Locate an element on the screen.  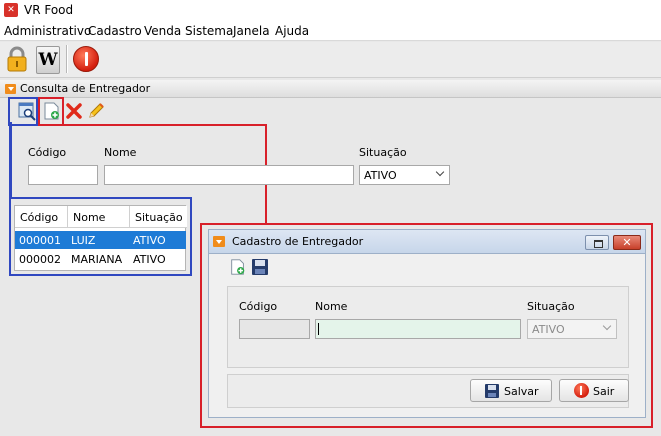
lock-icon is located at coordinates (17, 59).